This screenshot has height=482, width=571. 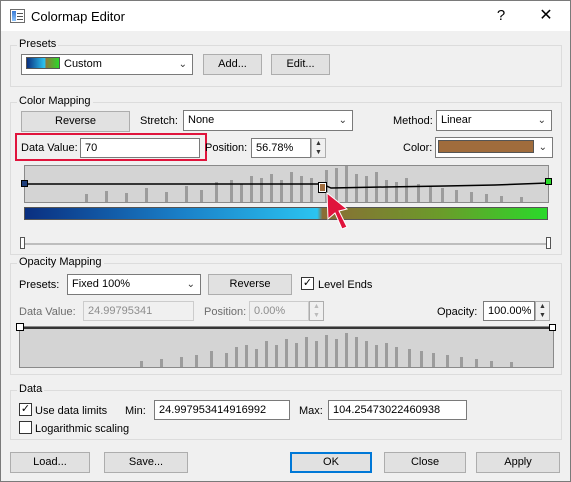 What do you see at coordinates (22, 243) in the screenshot?
I see `range-slider-left-handle` at bounding box center [22, 243].